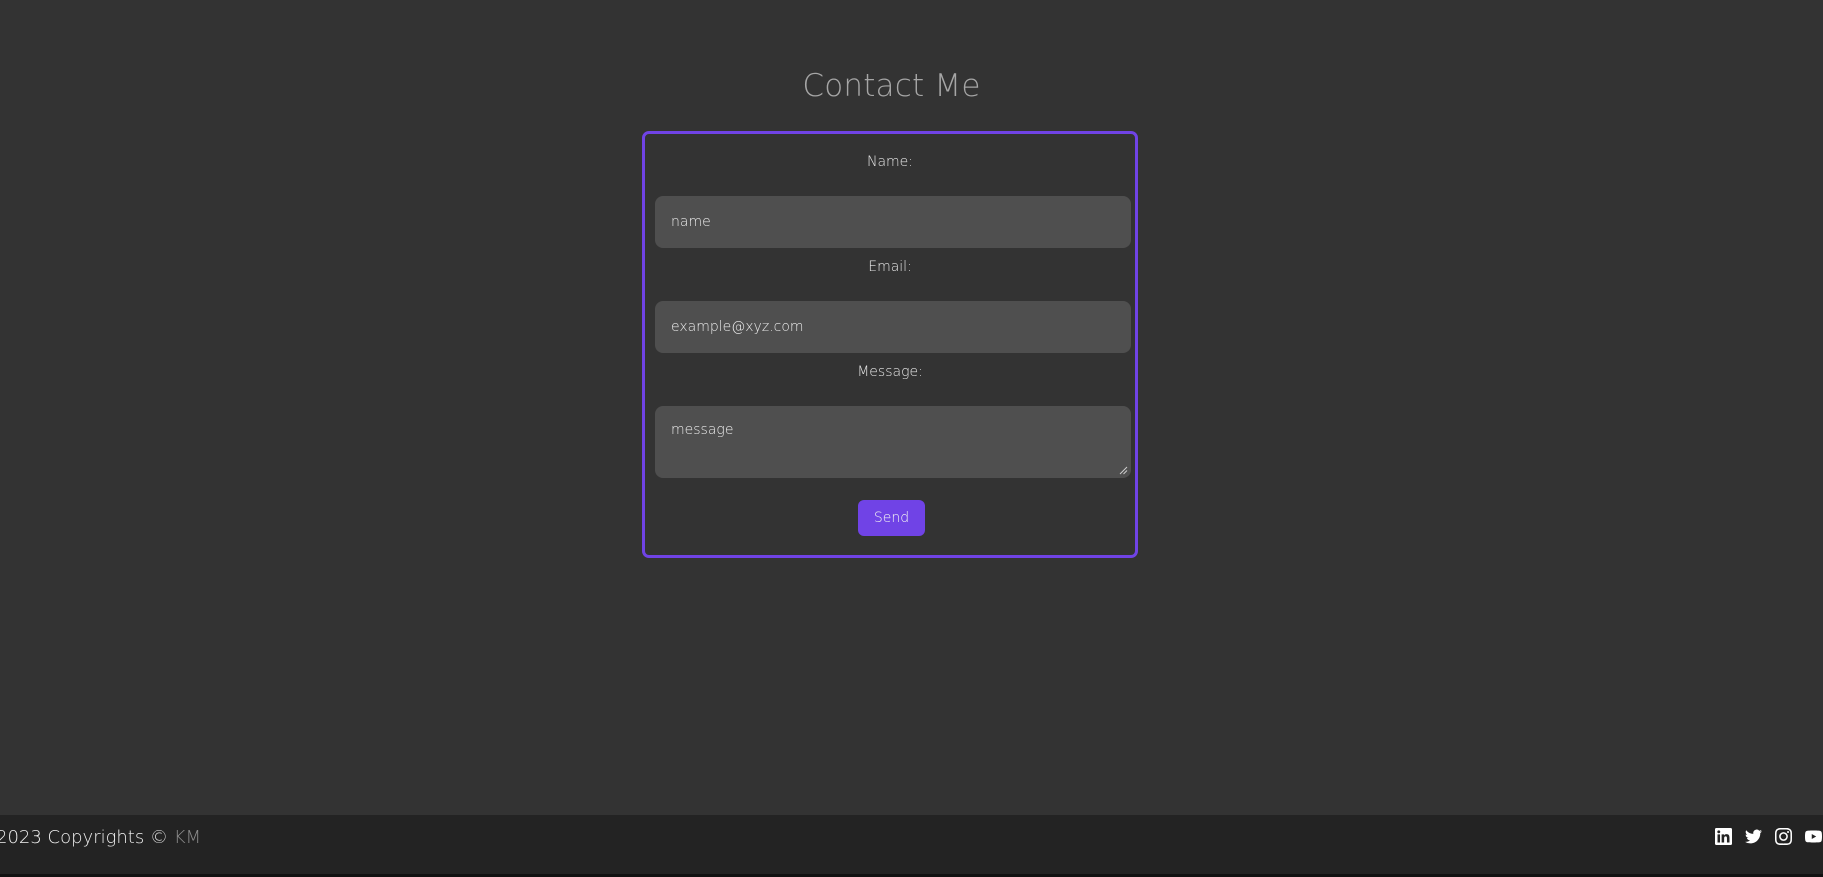 The image size is (1823, 877). Describe the element at coordinates (187, 837) in the screenshot. I see `brand-link: KM` at that location.